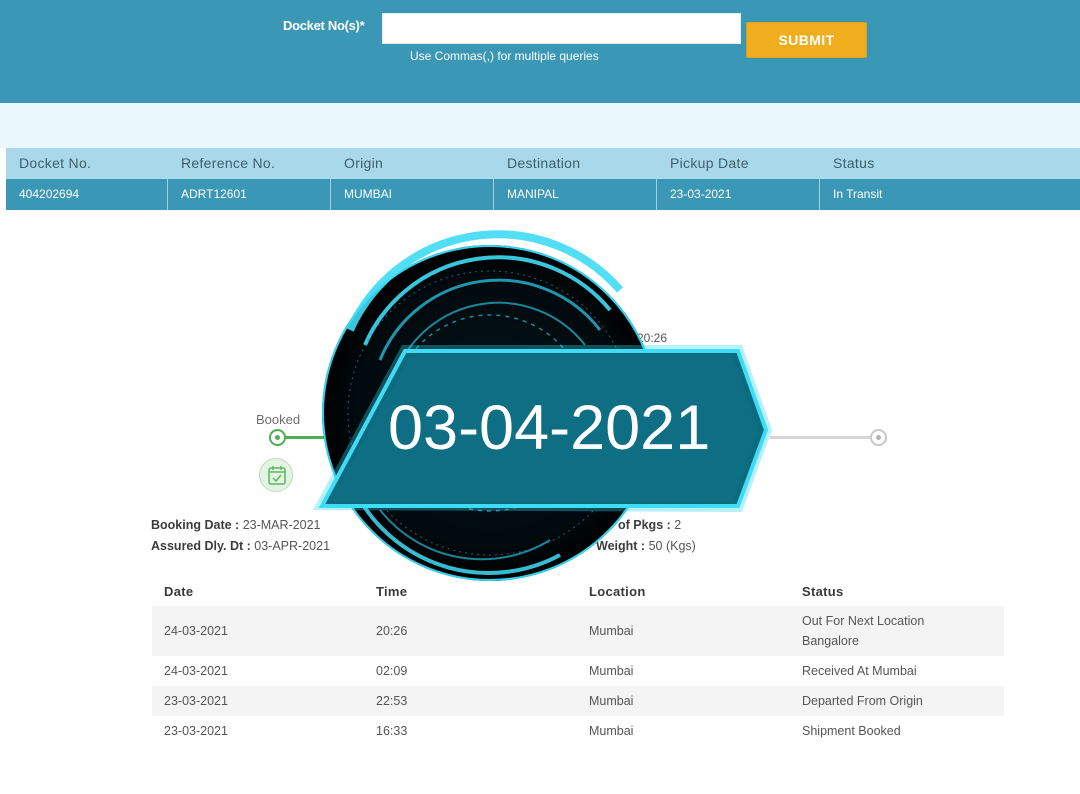  I want to click on booking-date: Booking Date : 23-MAR-2021, so click(236, 525).